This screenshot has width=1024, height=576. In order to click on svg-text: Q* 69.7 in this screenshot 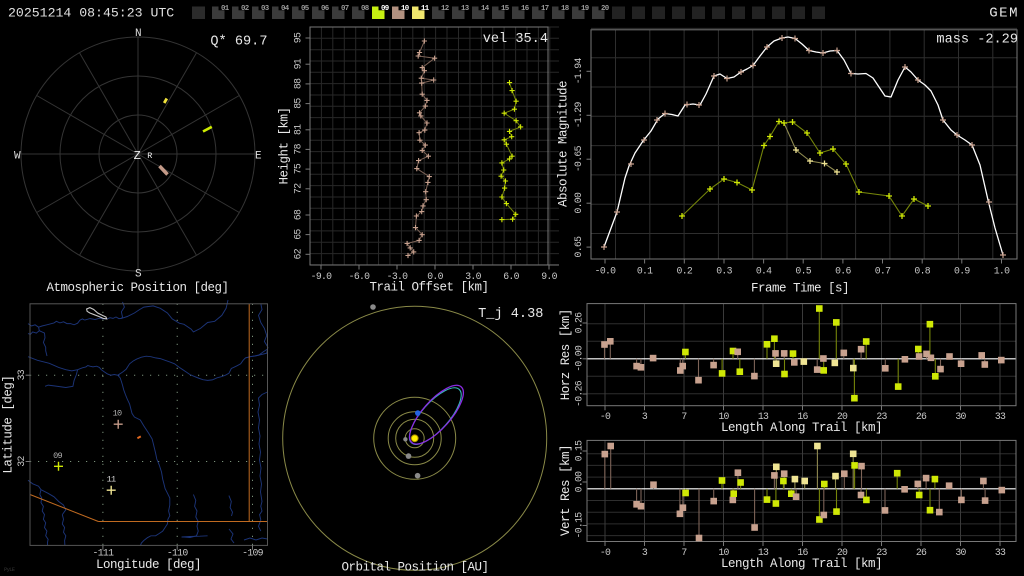, I will do `click(238, 42)`.